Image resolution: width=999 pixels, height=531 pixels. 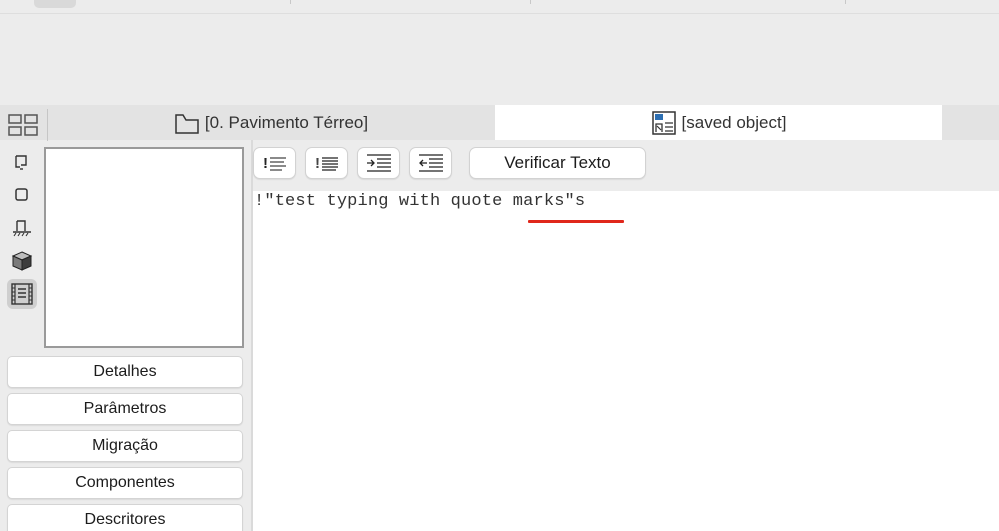 I want to click on comment-button: !, so click(x=274, y=163).